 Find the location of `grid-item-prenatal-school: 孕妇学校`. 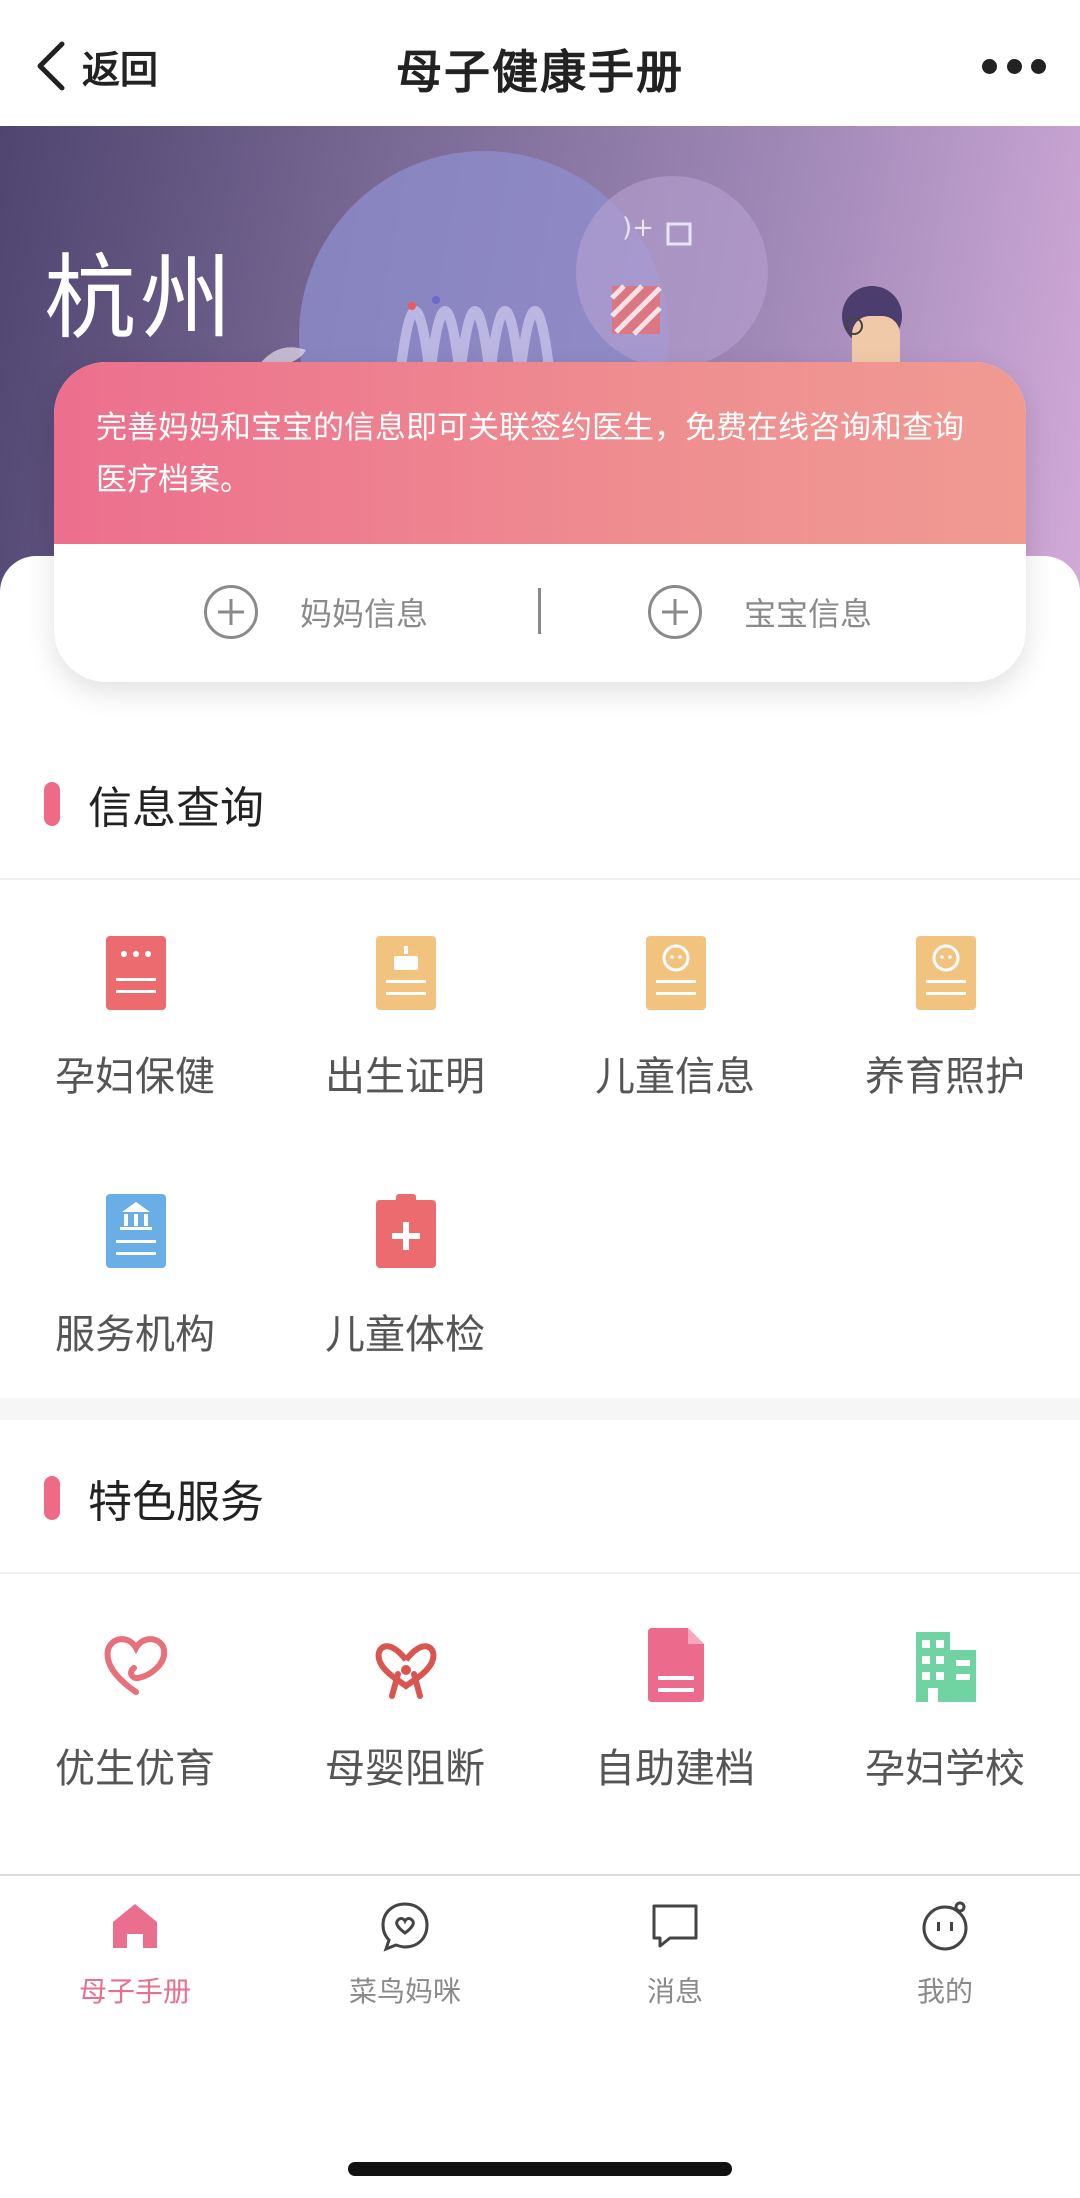

grid-item-prenatal-school: 孕妇学校 is located at coordinates (945, 1726).